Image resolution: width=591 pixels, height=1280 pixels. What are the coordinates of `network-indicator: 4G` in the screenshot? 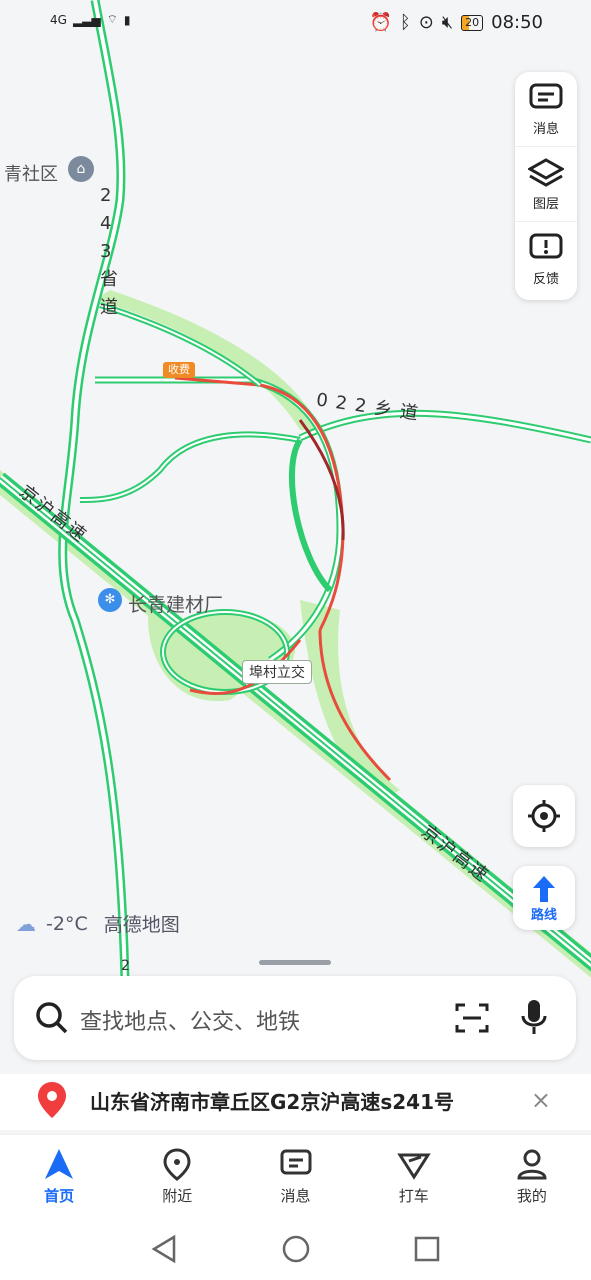 It's located at (58, 19).